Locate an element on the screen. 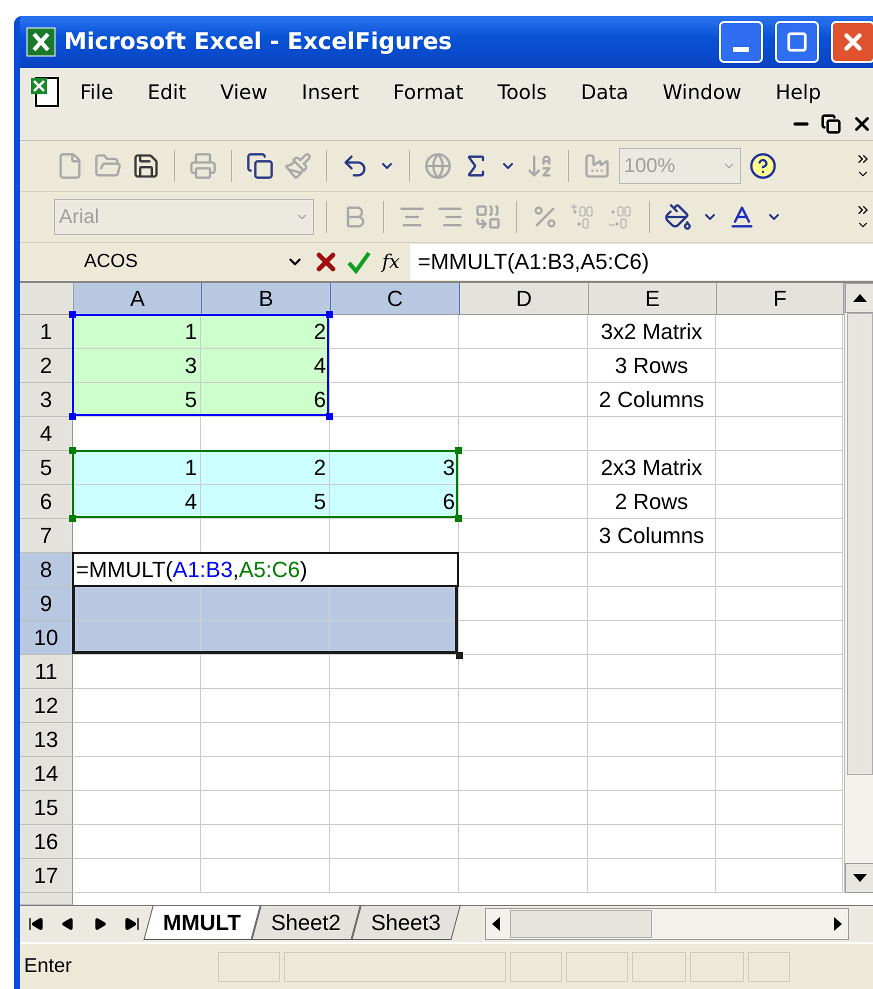  cell-text: 2 Rows is located at coordinates (651, 501).